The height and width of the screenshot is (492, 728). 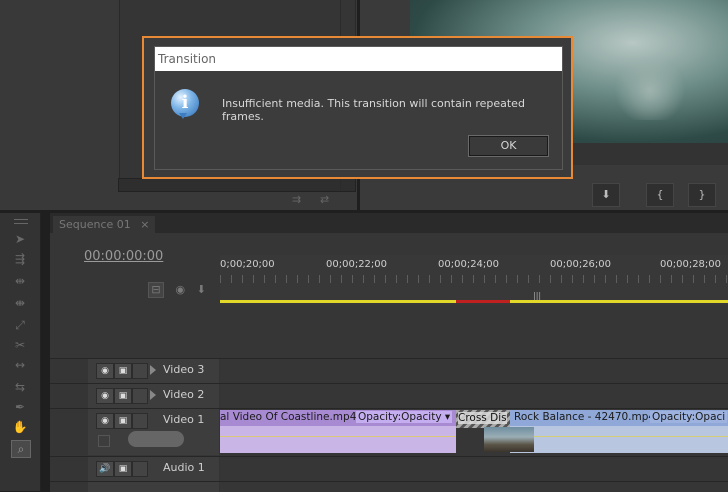 I want to click on transition-cross-dissolve: Cross Dis, so click(x=483, y=419).